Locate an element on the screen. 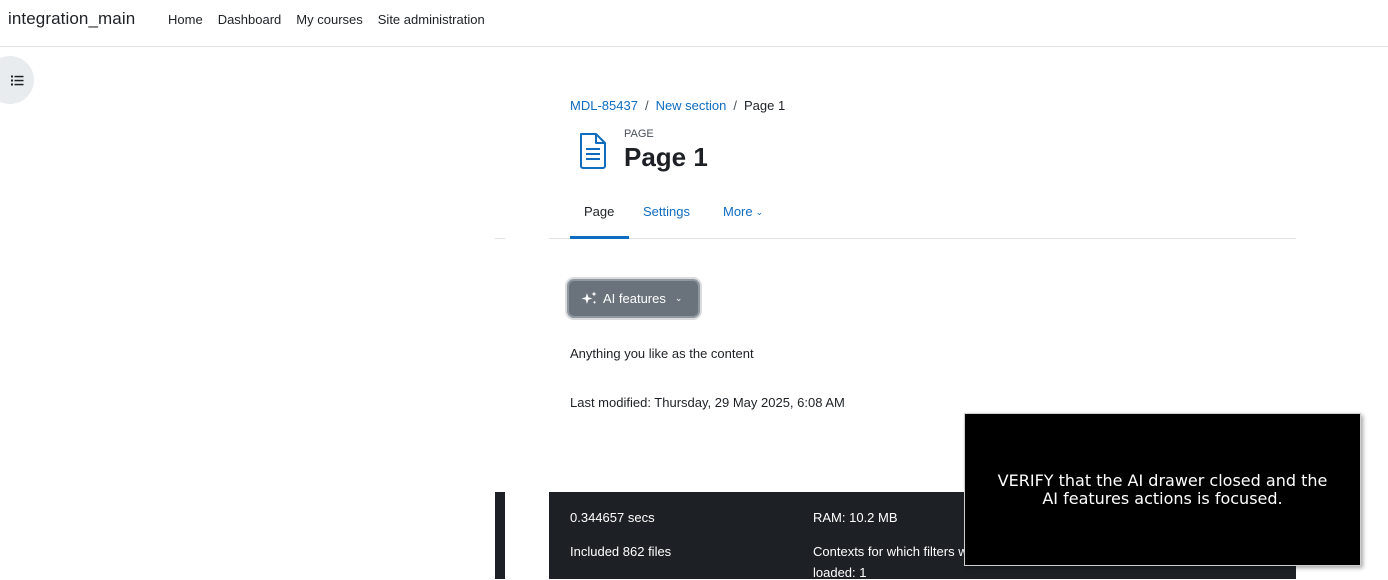 Image resolution: width=1388 pixels, height=580 pixels. footer-time: 0.344657 secs is located at coordinates (612, 517).